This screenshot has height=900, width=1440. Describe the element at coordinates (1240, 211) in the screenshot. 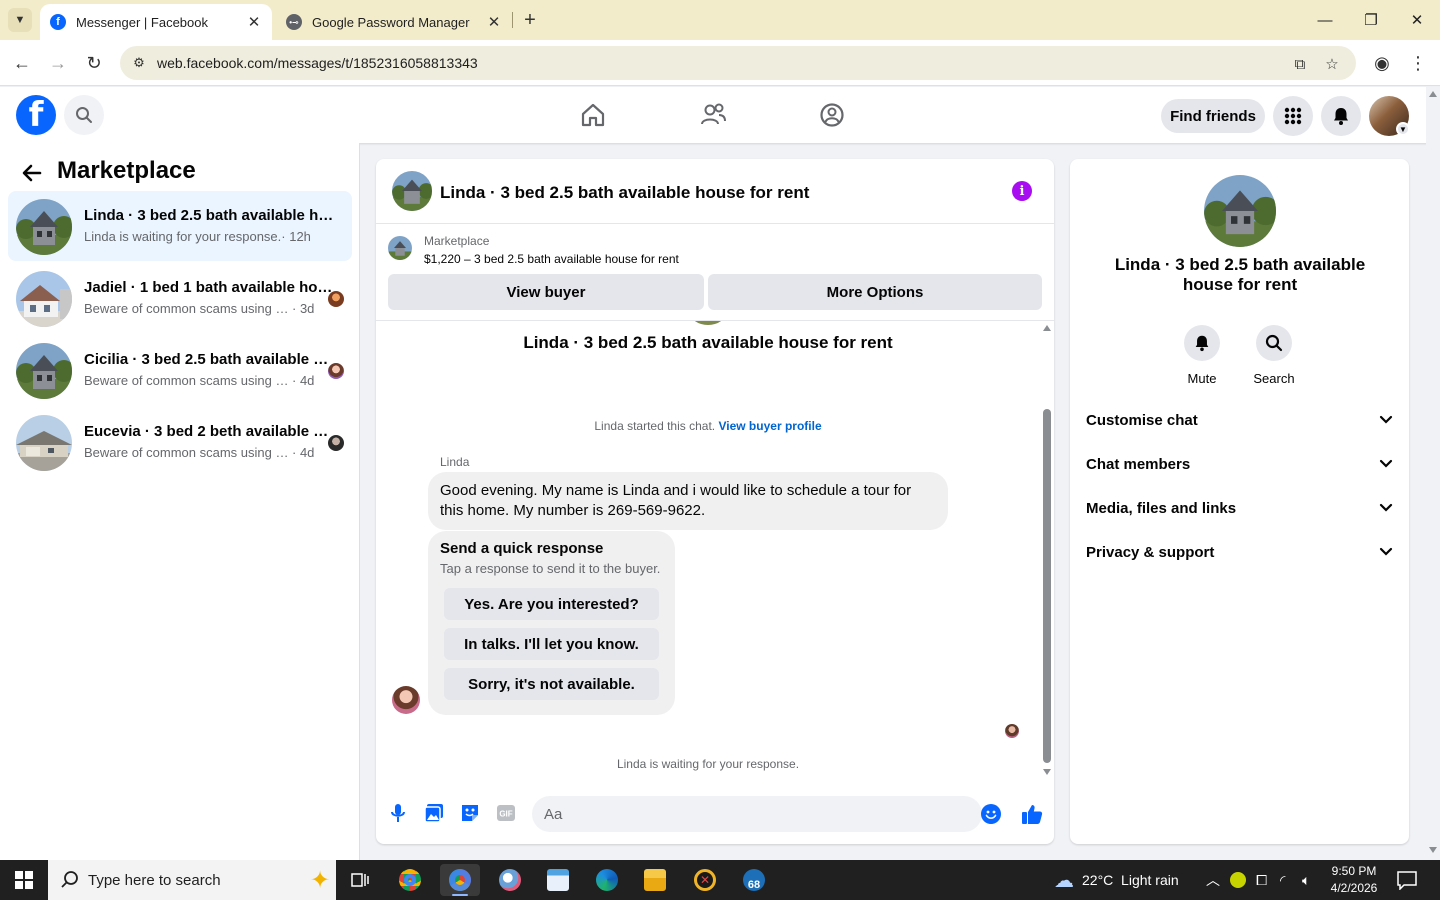

I see `details-avatar` at that location.